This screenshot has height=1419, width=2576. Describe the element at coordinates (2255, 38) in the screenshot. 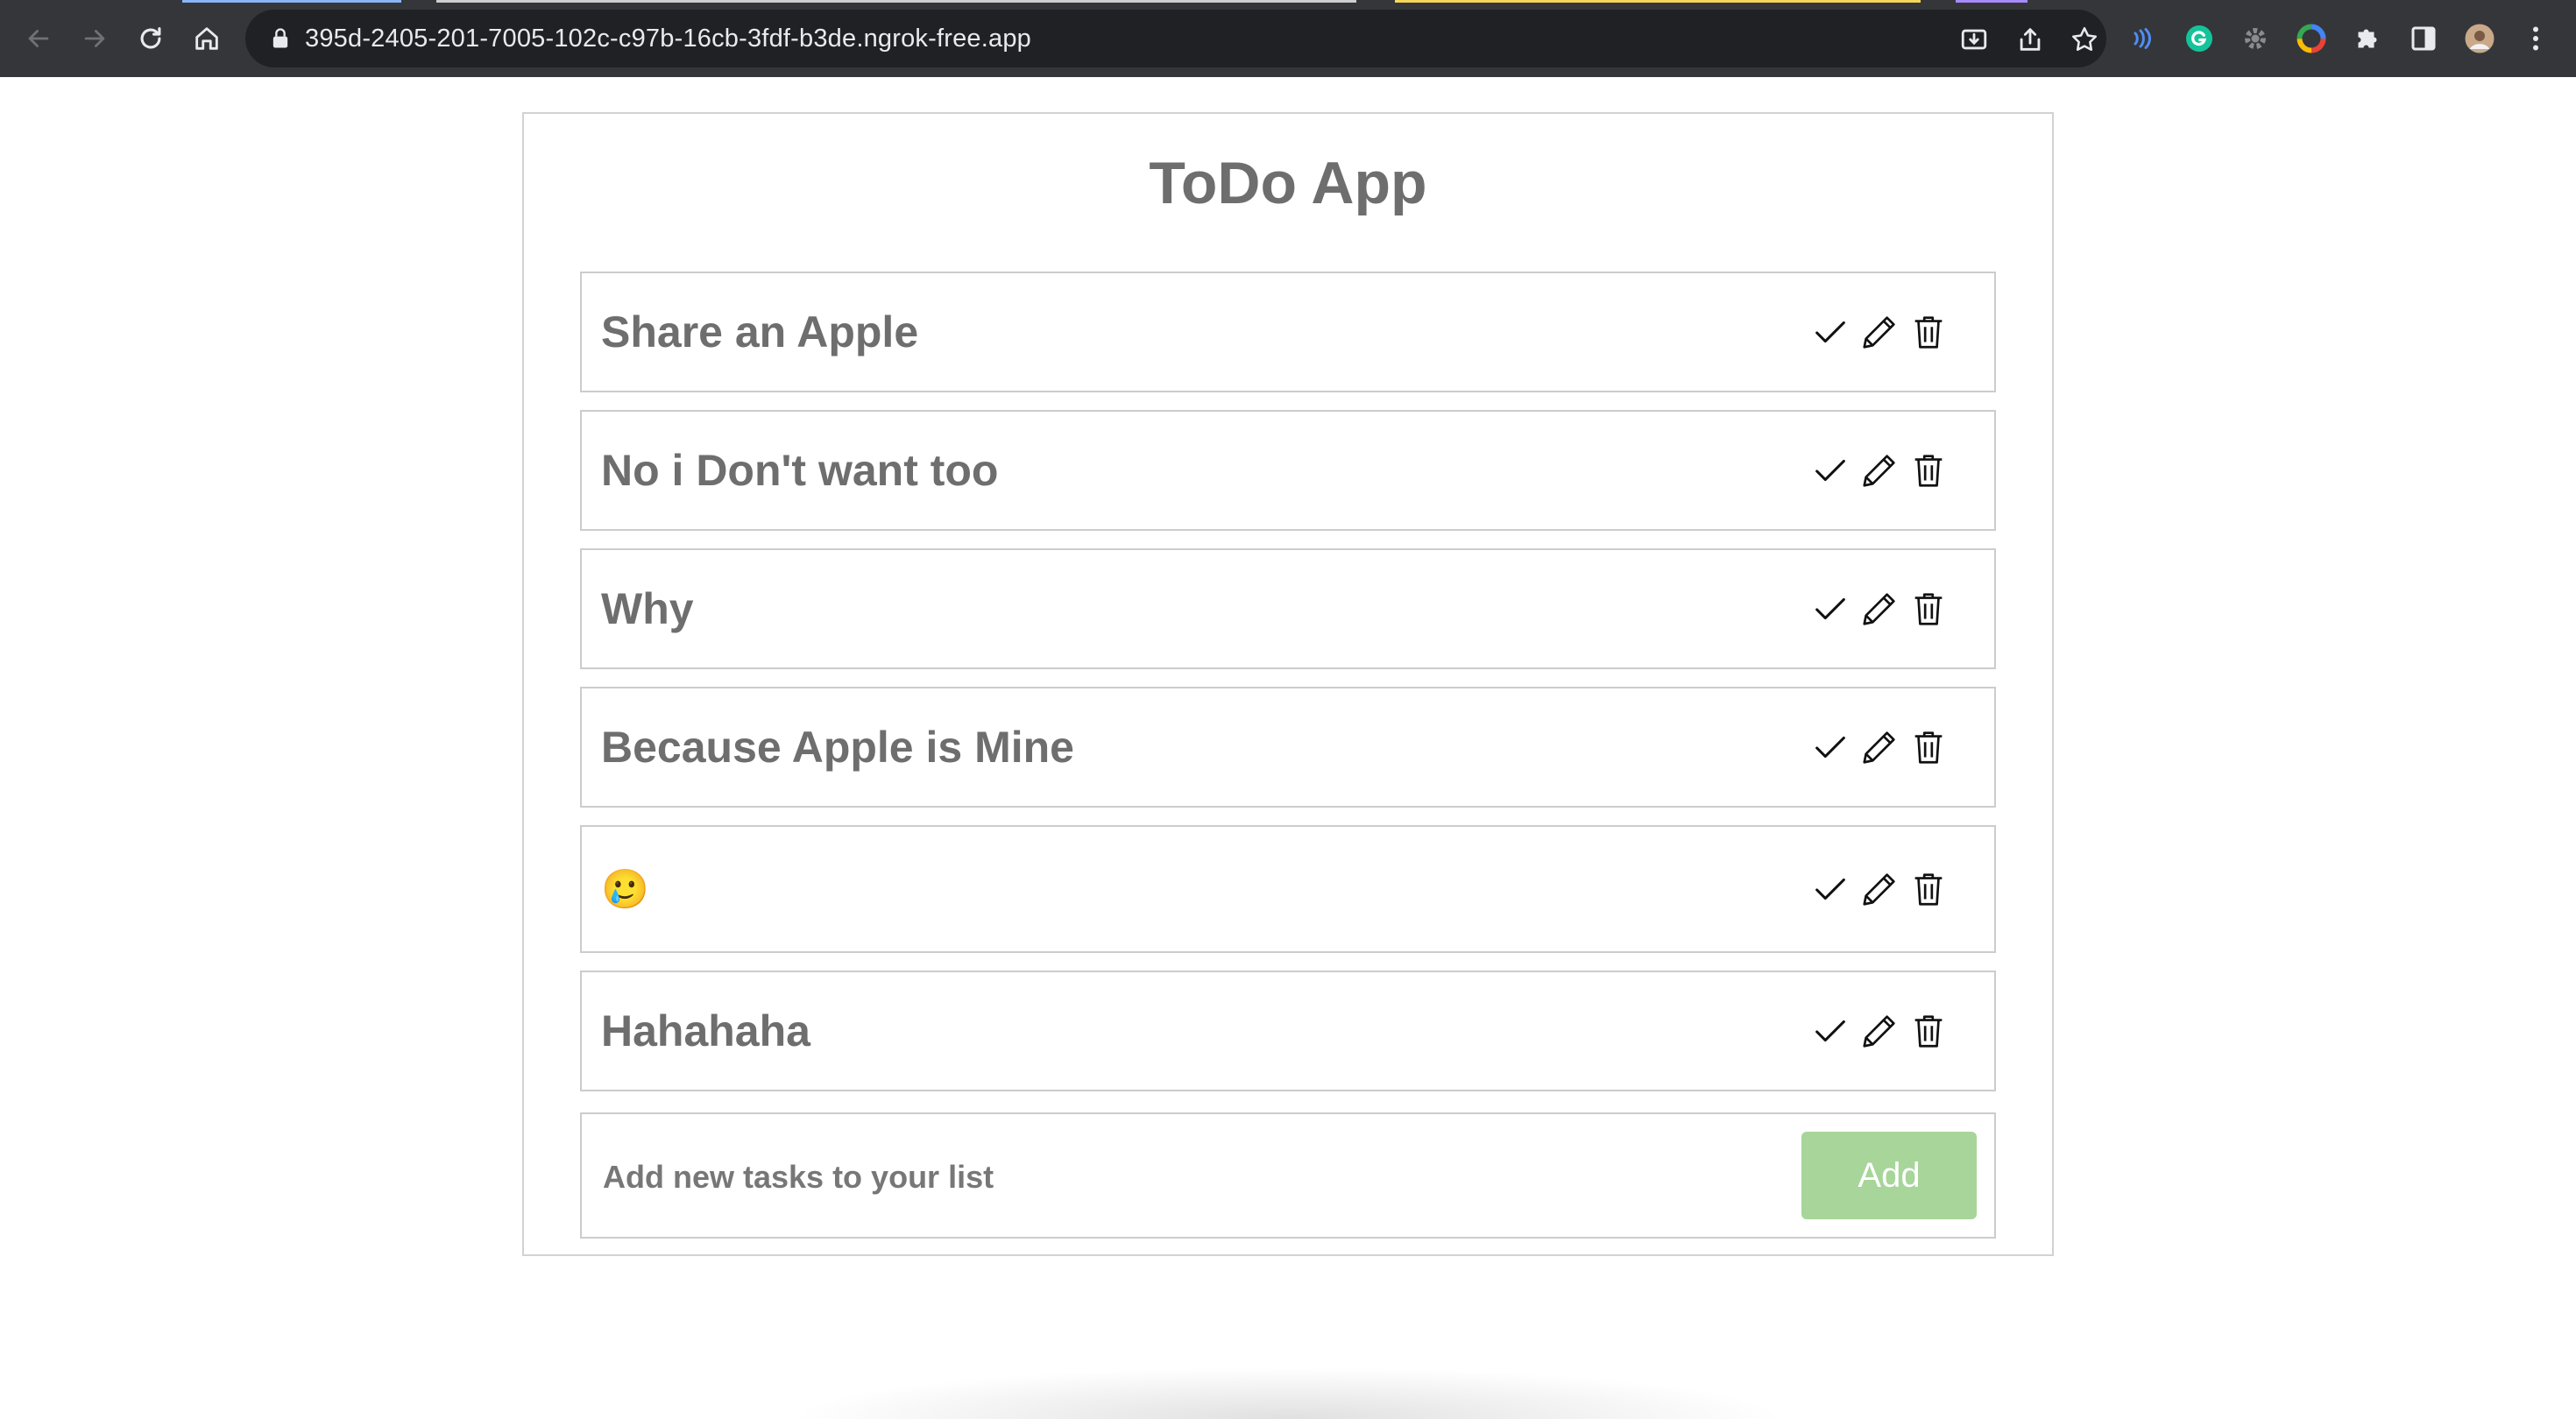

I see `gear-extension-icon` at that location.